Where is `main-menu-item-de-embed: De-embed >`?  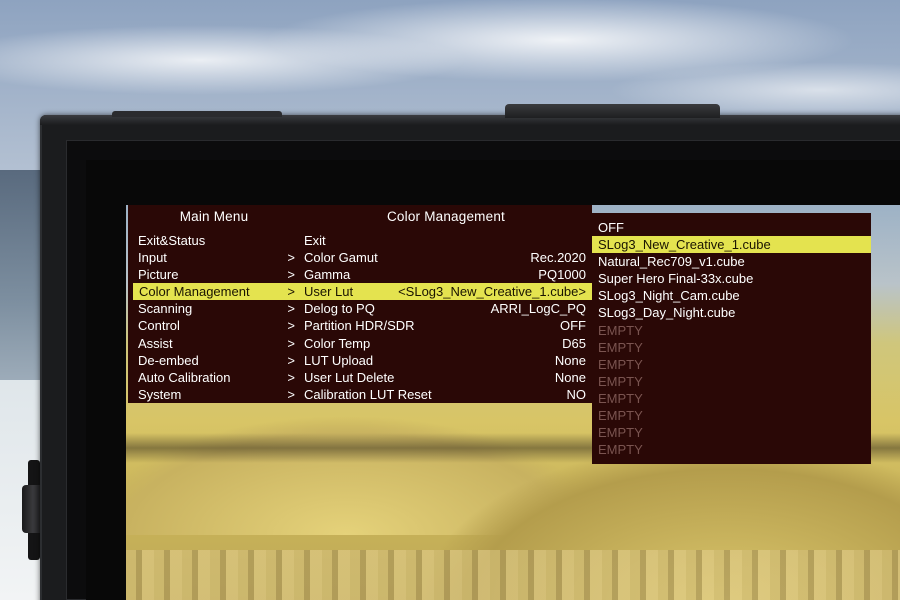 main-menu-item-de-embed: De-embed > is located at coordinates (214, 360).